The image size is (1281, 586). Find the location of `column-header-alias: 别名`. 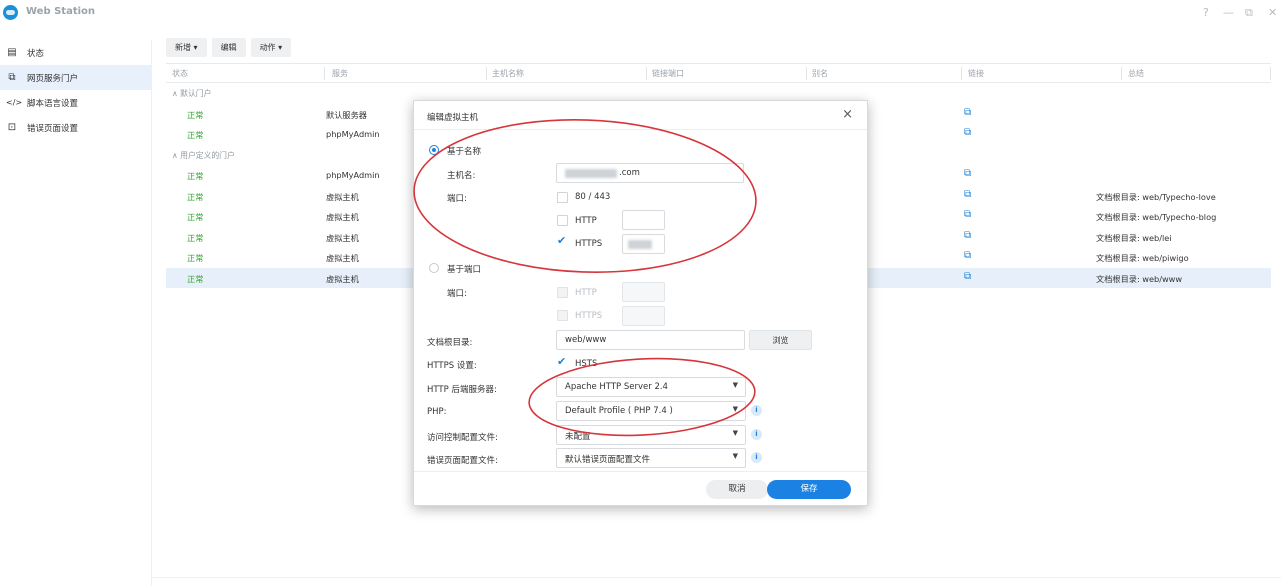

column-header-alias: 别名 is located at coordinates (820, 73).